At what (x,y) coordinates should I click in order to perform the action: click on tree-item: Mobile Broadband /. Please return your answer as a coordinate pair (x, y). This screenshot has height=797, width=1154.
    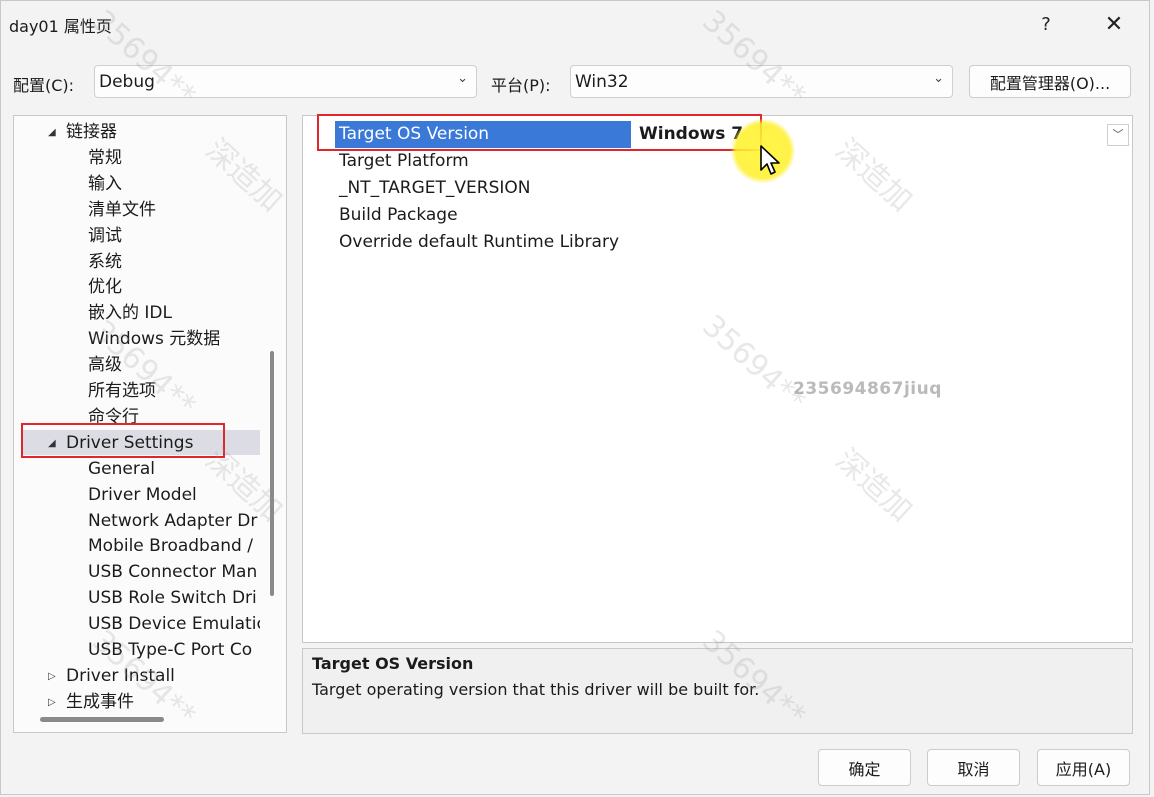
    Looking at the image, I should click on (170, 546).